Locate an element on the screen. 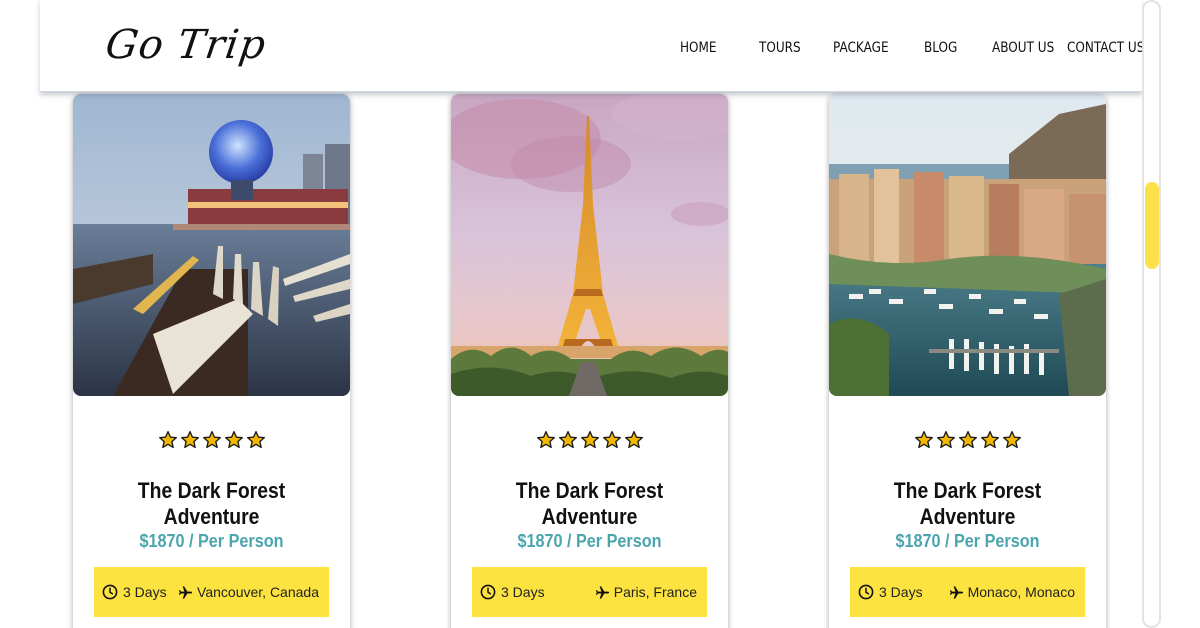 The image size is (1200, 628). nav-package: PACKAGE is located at coordinates (861, 48).